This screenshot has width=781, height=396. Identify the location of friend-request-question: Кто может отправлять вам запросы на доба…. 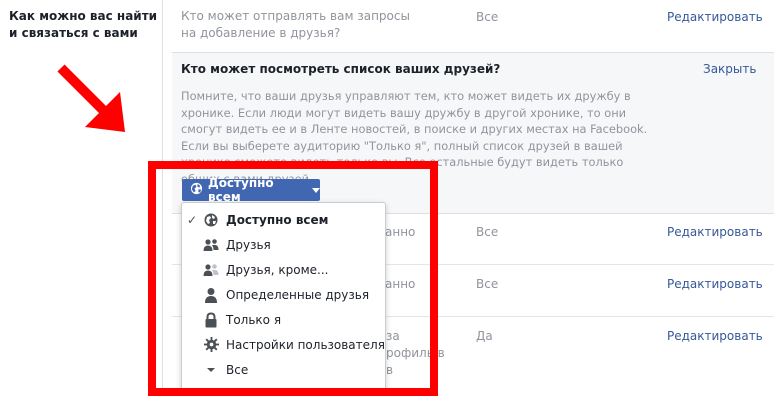
(295, 24).